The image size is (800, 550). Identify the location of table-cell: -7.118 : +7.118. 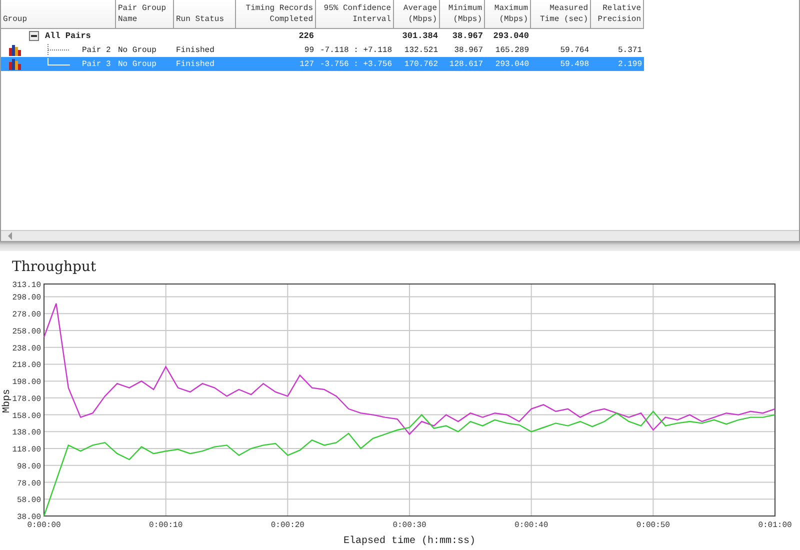
(356, 50).